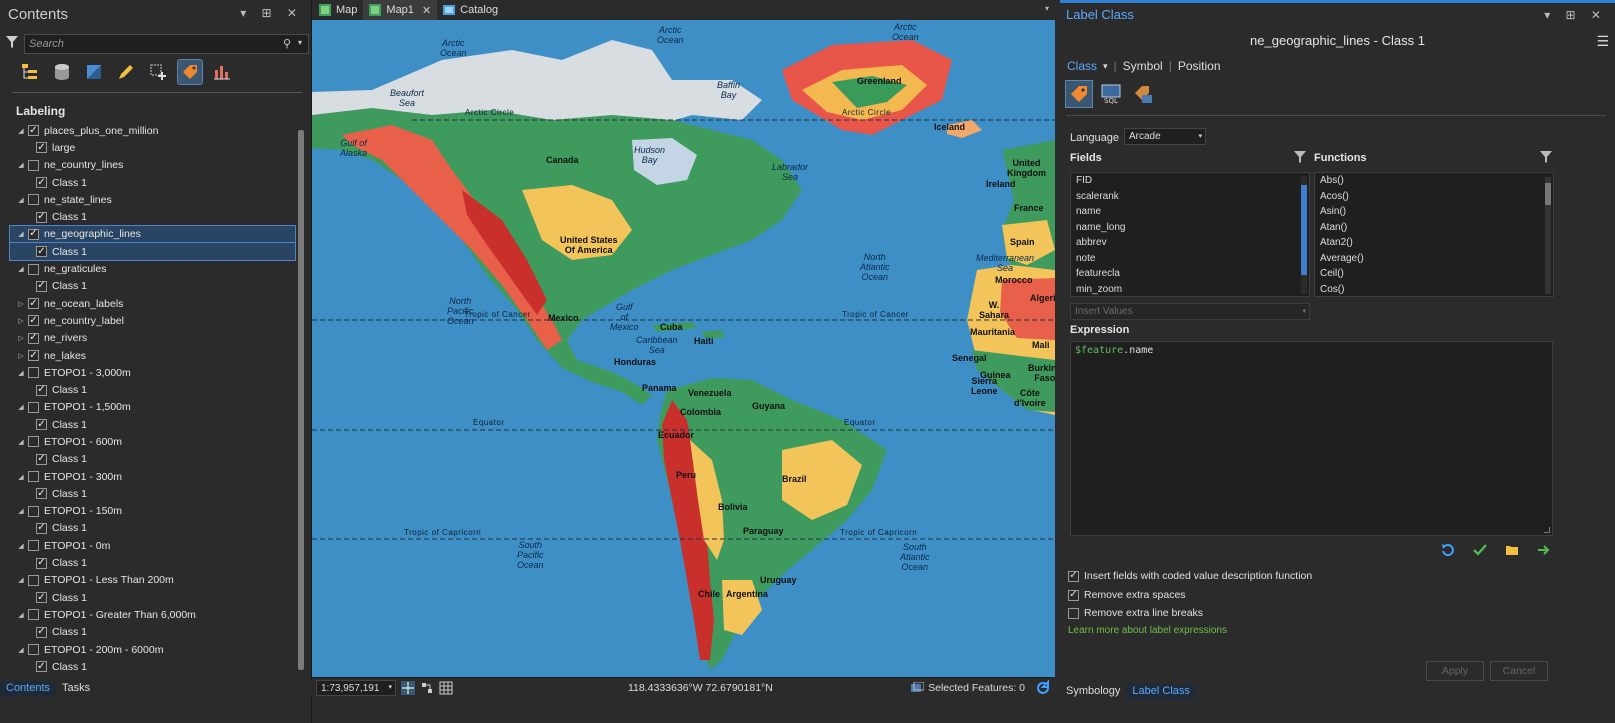 Image resolution: width=1615 pixels, height=723 pixels. I want to click on function-item: Abs(), so click(1434, 181).